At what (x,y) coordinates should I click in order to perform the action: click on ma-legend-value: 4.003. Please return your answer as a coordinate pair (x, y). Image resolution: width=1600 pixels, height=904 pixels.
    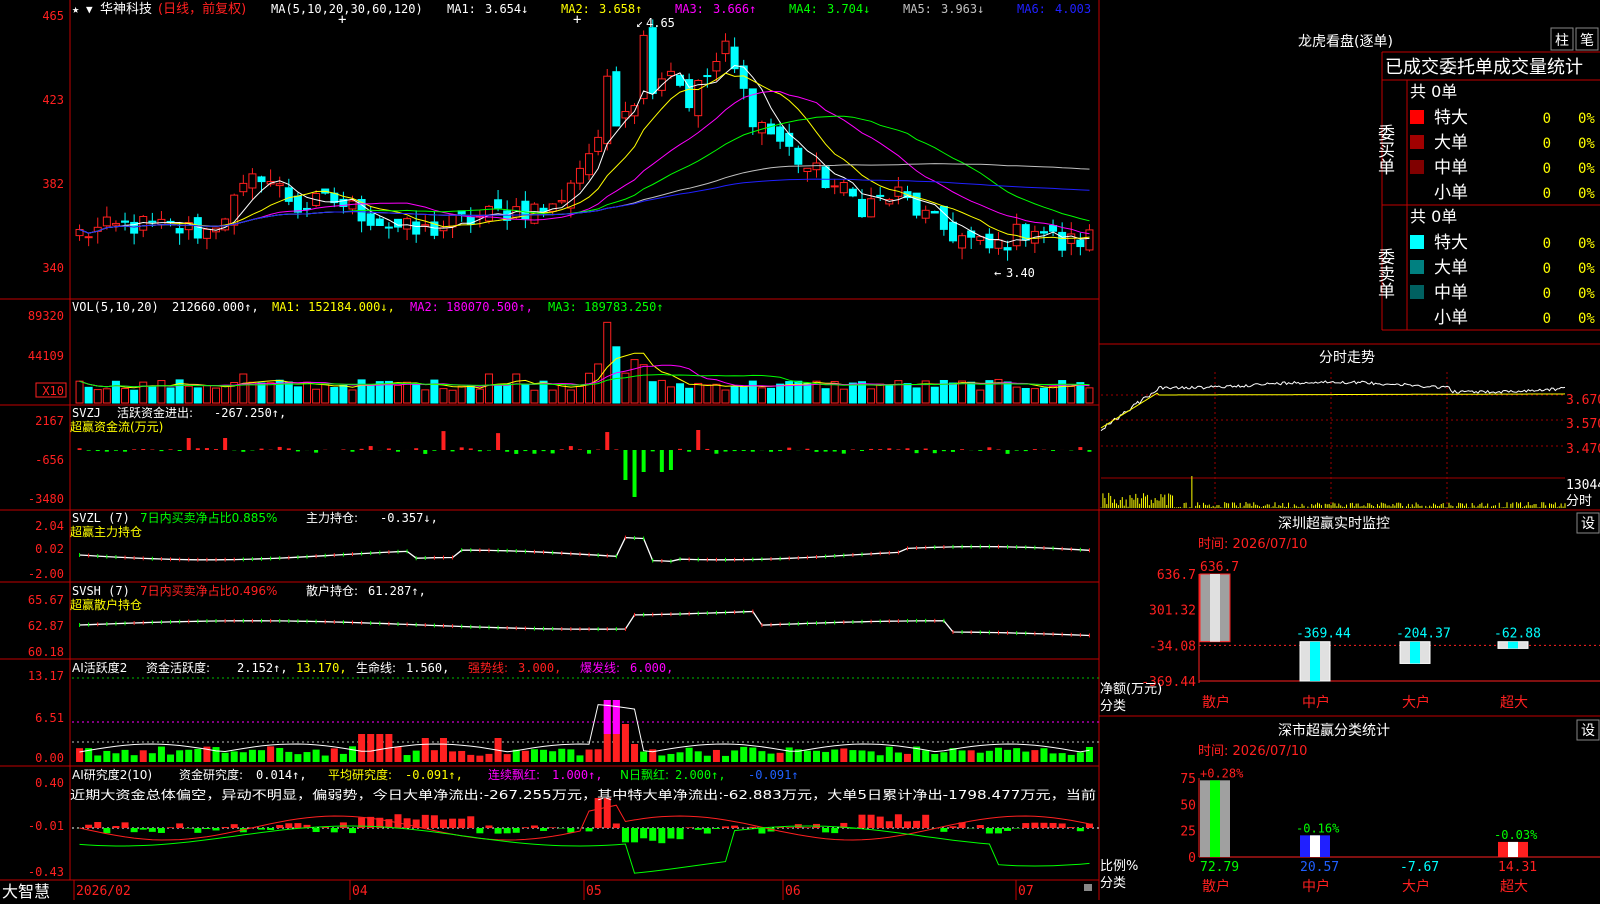
    Looking at the image, I should click on (1073, 9).